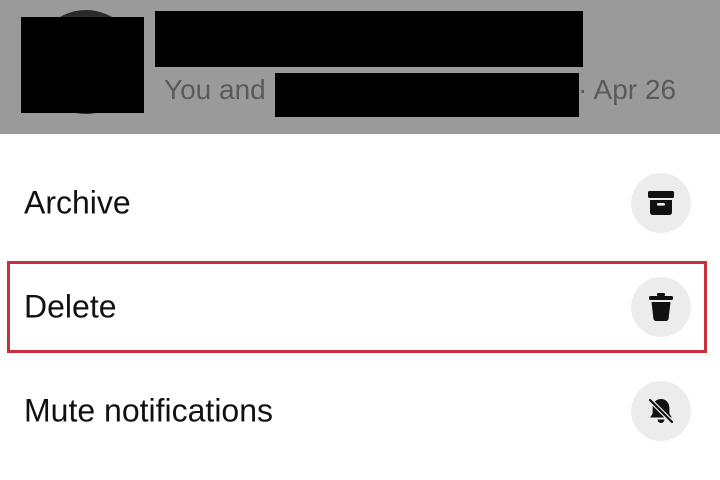  I want to click on participant-name-redacted, so click(427, 95).